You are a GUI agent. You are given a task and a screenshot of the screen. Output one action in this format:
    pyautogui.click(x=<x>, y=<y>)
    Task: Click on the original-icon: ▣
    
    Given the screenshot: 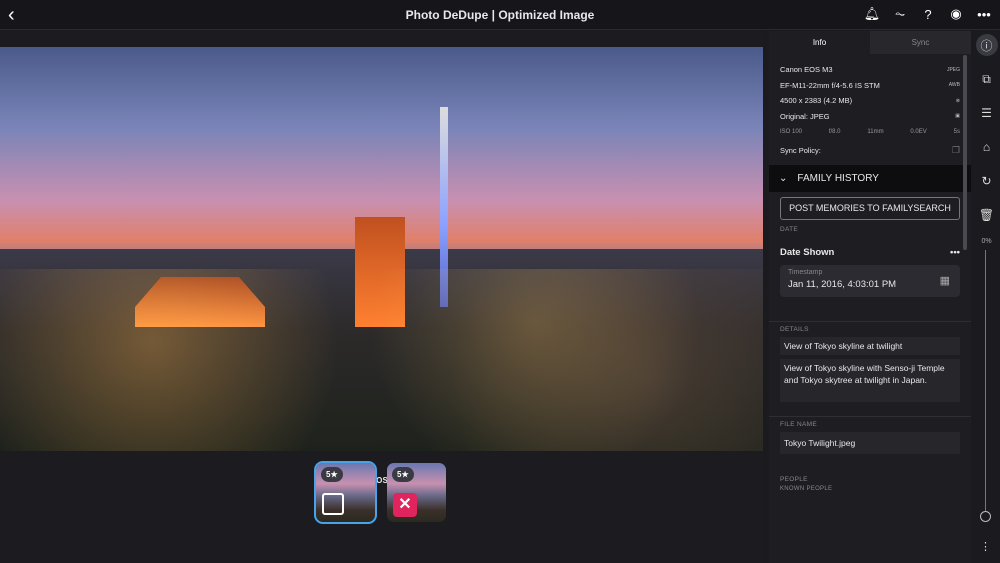 What is the action you would take?
    pyautogui.click(x=957, y=116)
    